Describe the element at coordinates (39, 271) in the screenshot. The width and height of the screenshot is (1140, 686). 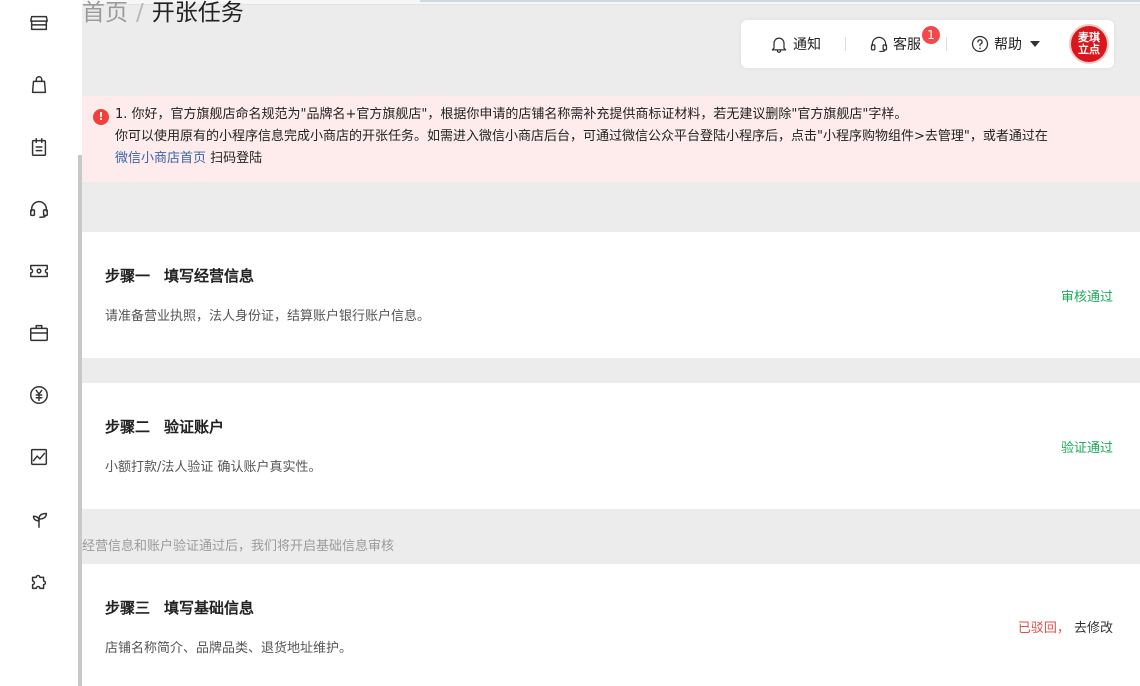
I see `ticket-icon` at that location.